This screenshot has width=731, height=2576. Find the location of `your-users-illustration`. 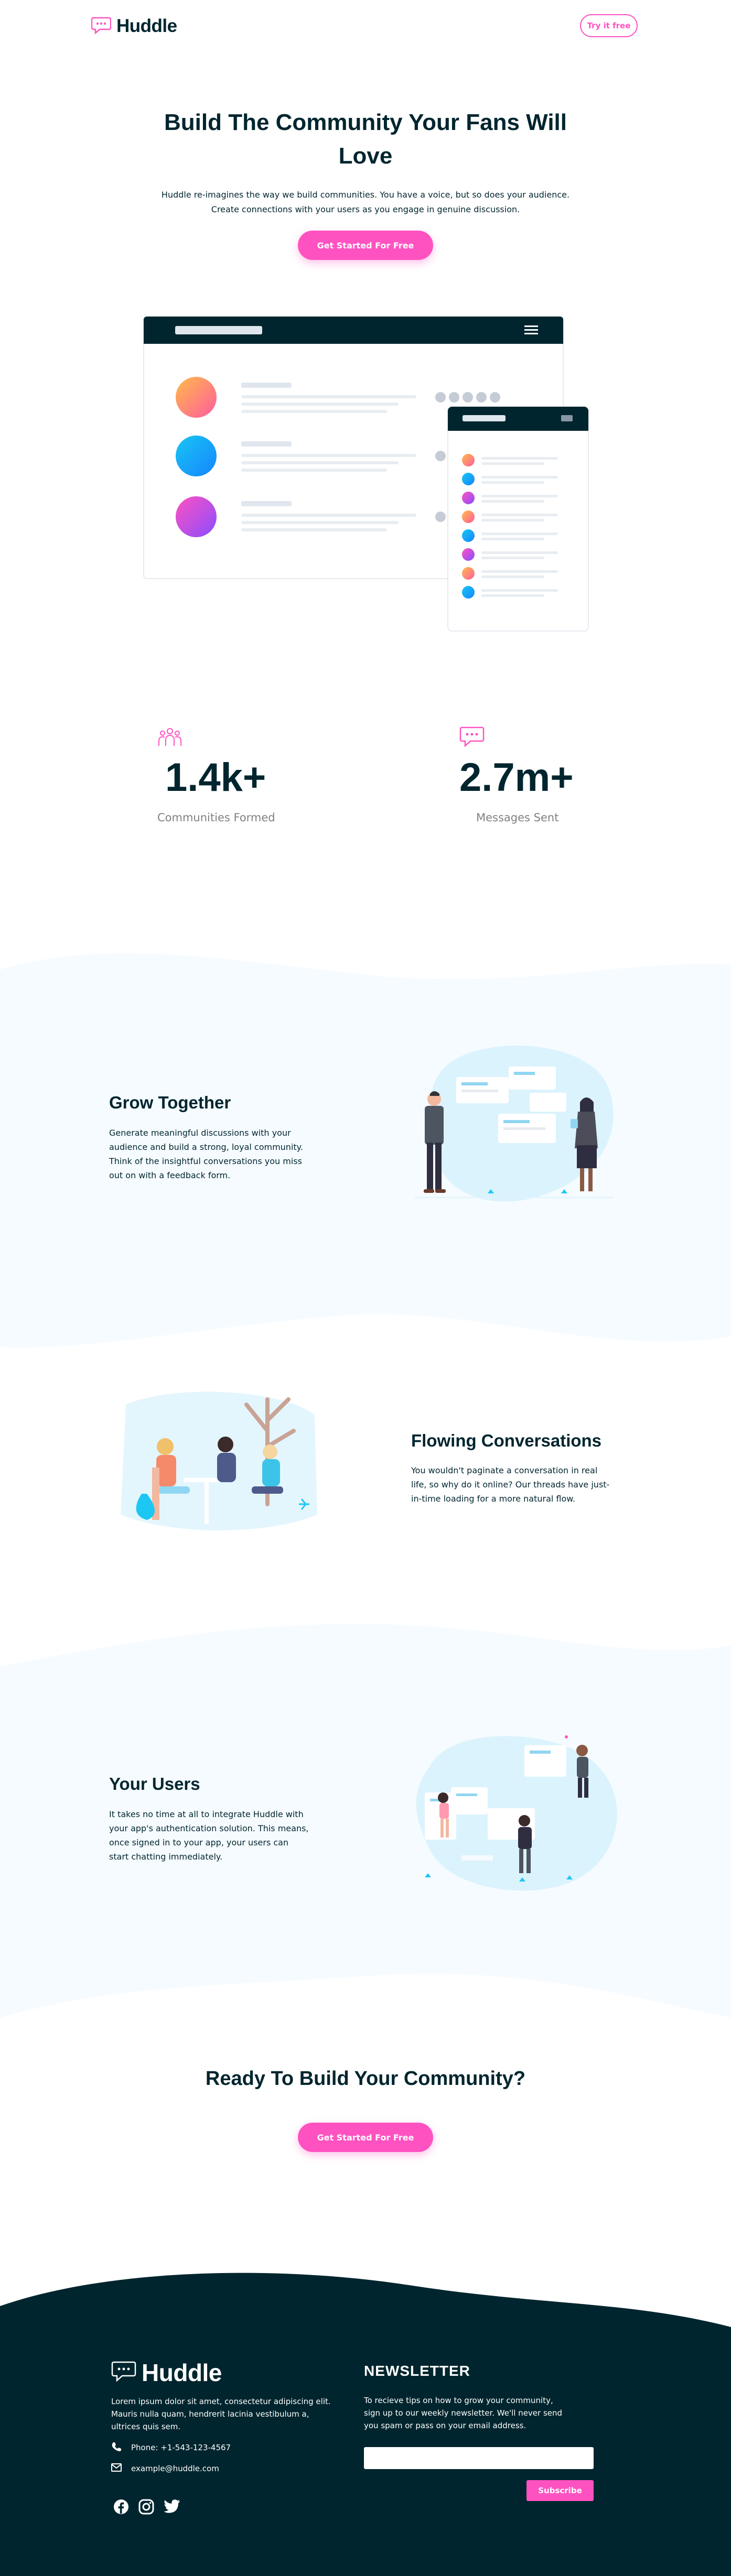

your-users-illustration is located at coordinates (516, 1813).